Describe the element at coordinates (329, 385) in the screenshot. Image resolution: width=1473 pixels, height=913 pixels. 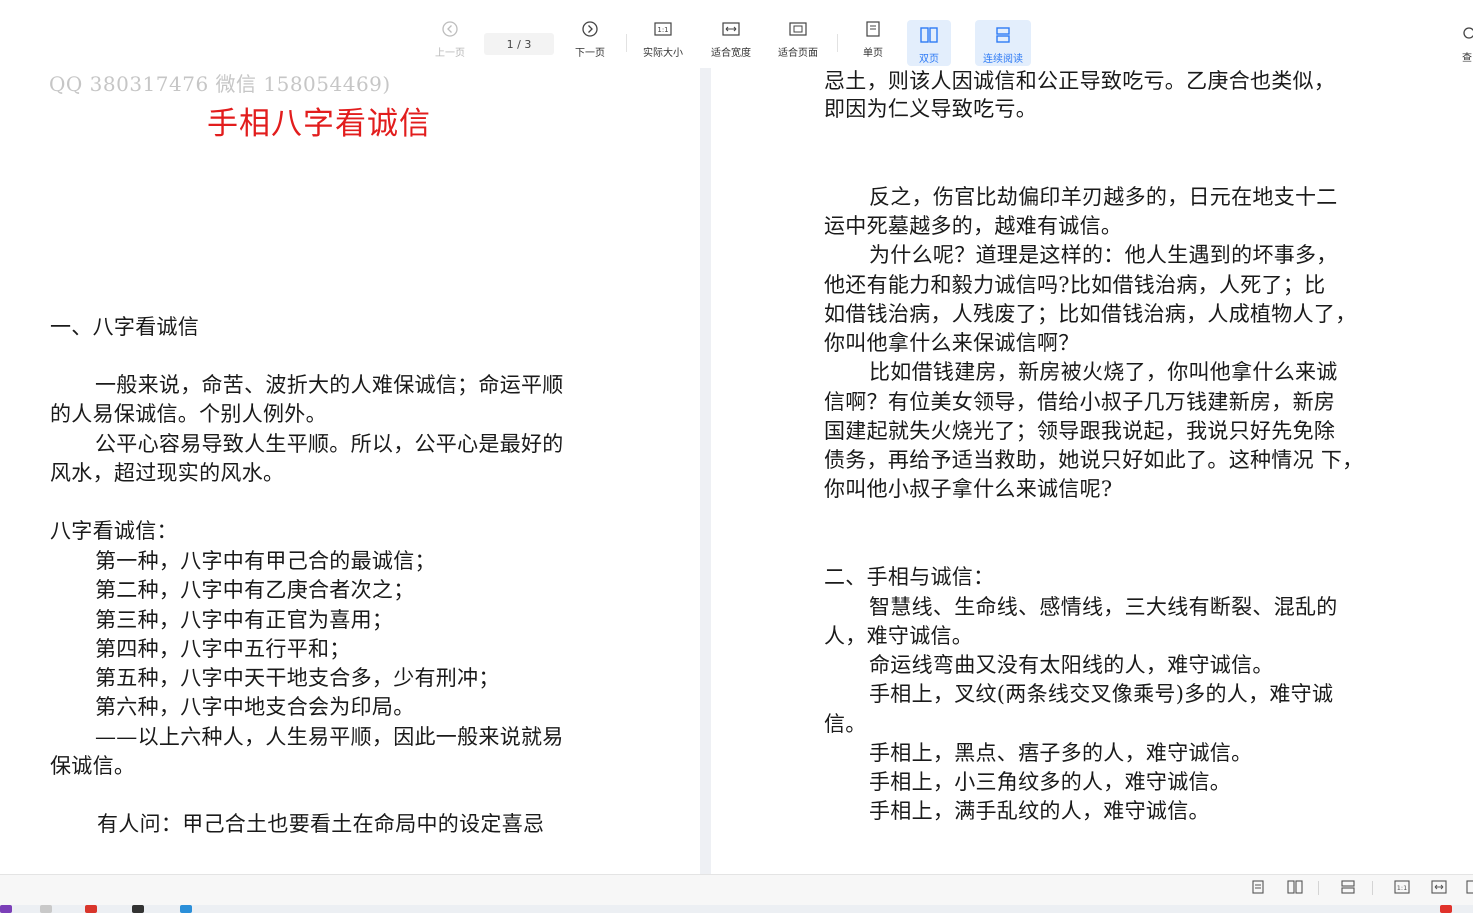
I see `text-line: 一般来说，命苦、波折大的人难保诚信；命运平顺` at that location.